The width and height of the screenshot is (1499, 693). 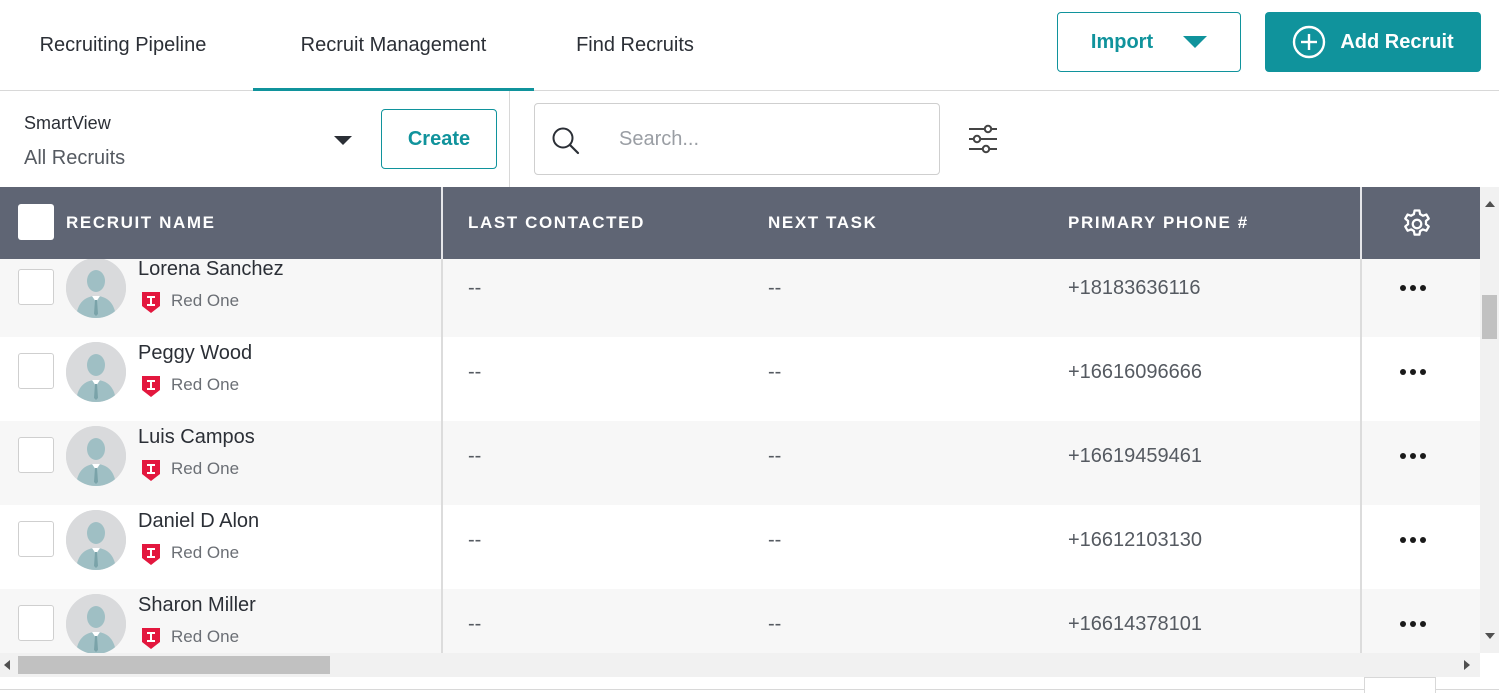 I want to click on primary-phone-cell: +16614378101, so click(x=1135, y=624).